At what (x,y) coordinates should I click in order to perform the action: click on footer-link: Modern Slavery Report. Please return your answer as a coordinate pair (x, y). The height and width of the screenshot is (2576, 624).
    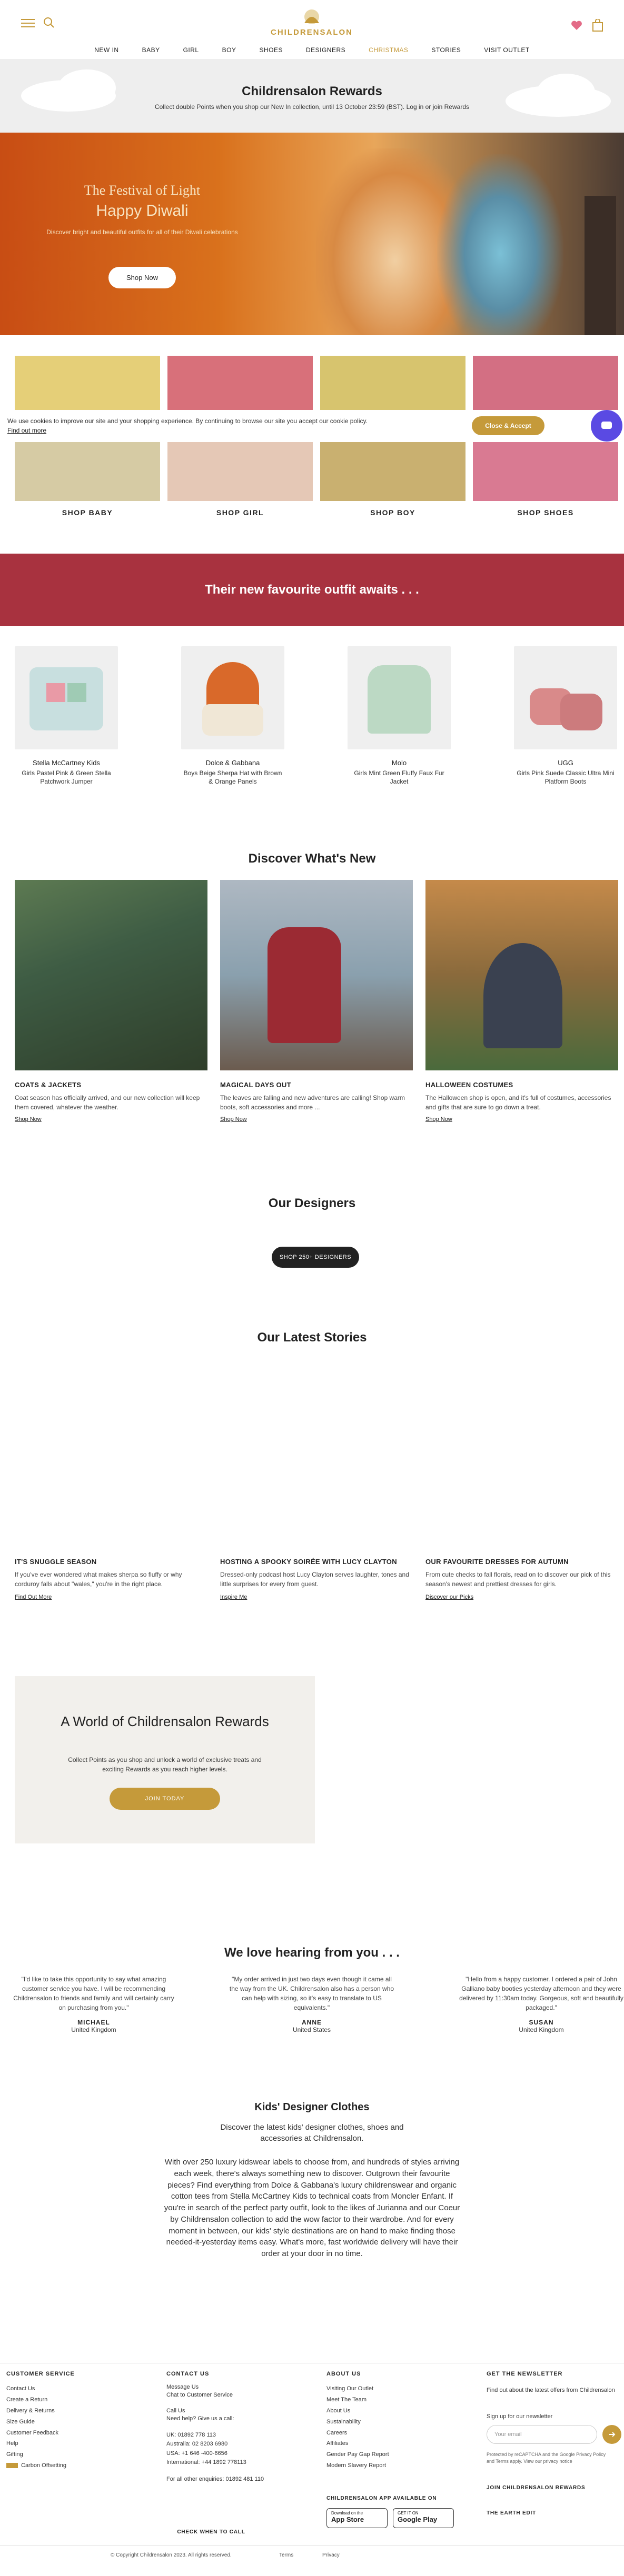
    Looking at the image, I should click on (397, 2465).